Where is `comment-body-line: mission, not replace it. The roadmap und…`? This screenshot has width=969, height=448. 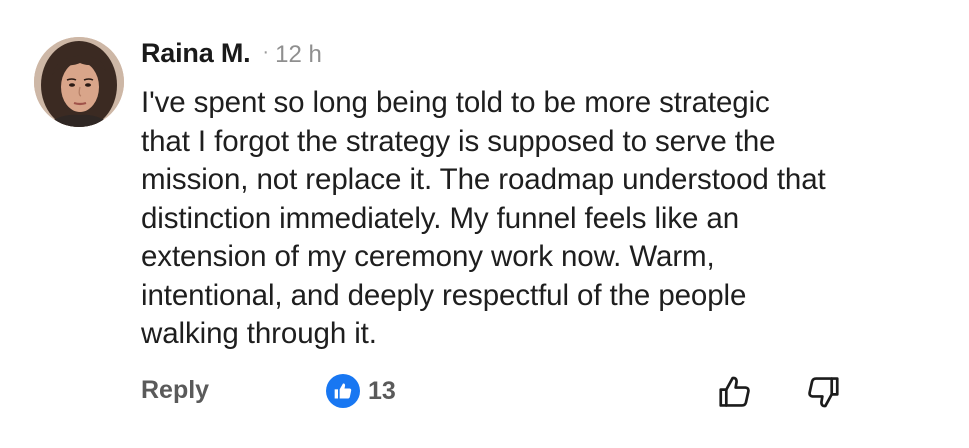
comment-body-line: mission, not replace it. The roadmap und… is located at coordinates (483, 179).